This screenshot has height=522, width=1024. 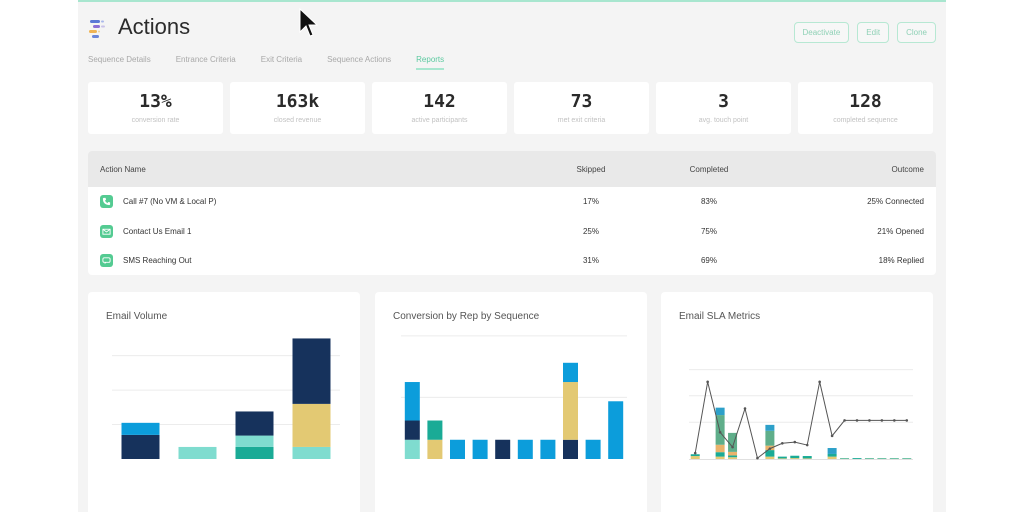 What do you see at coordinates (155, 101) in the screenshot?
I see `stat-value: 13%` at bounding box center [155, 101].